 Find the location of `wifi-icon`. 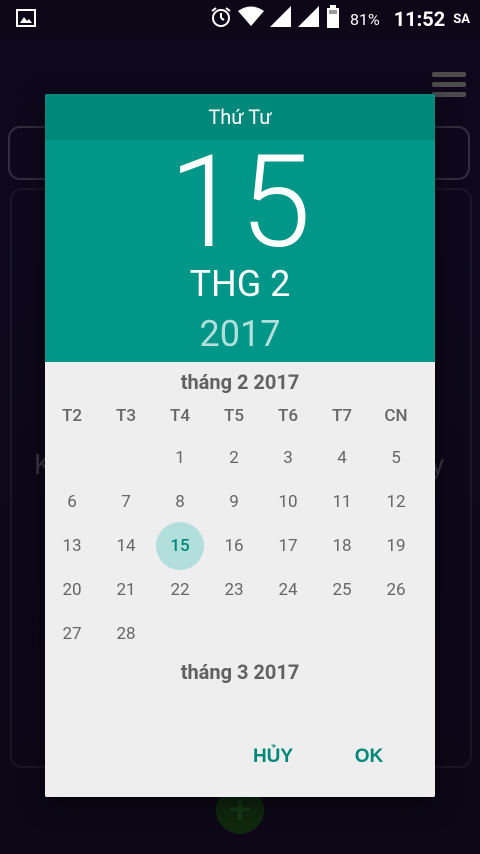

wifi-icon is located at coordinates (251, 19).